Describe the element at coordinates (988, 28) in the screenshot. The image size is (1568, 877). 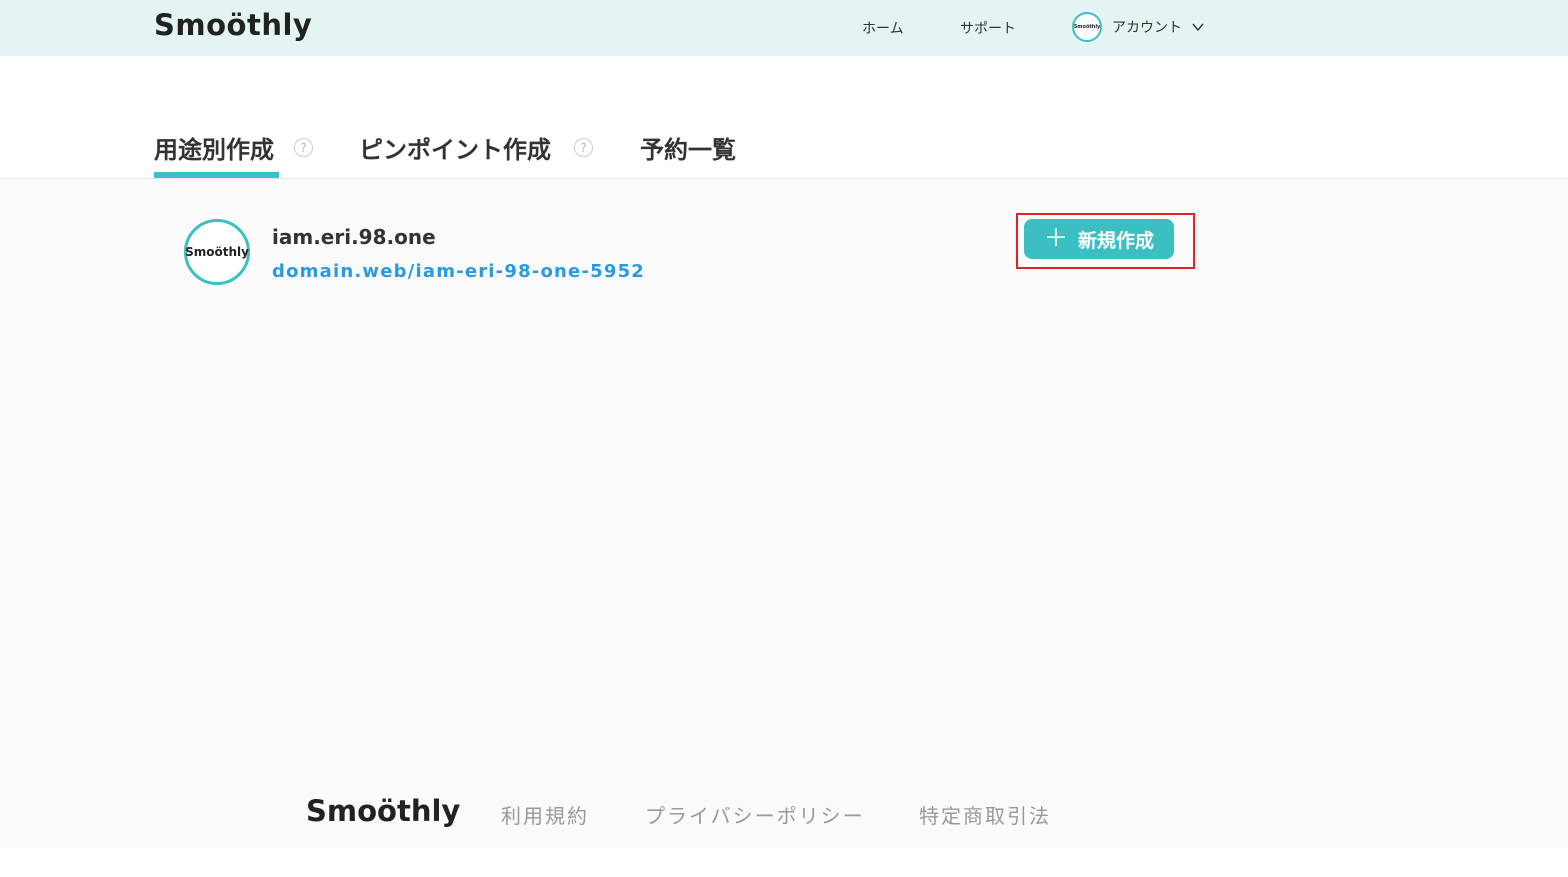
I see `nav-support-link: サポート` at that location.